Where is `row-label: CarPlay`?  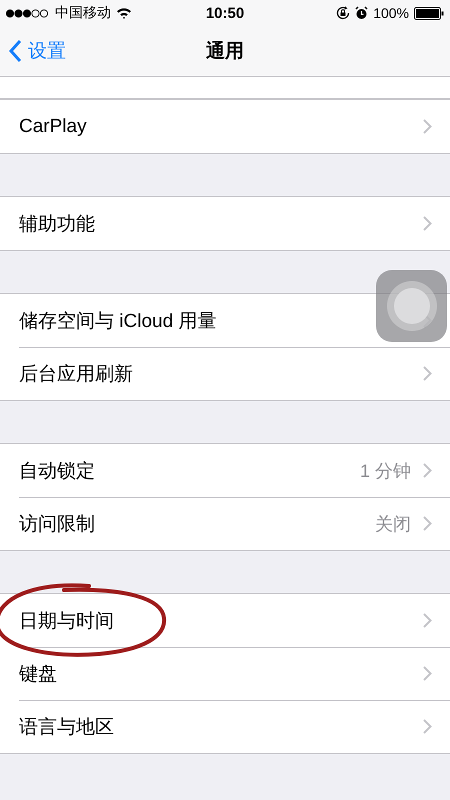
row-label: CarPlay is located at coordinates (53, 127).